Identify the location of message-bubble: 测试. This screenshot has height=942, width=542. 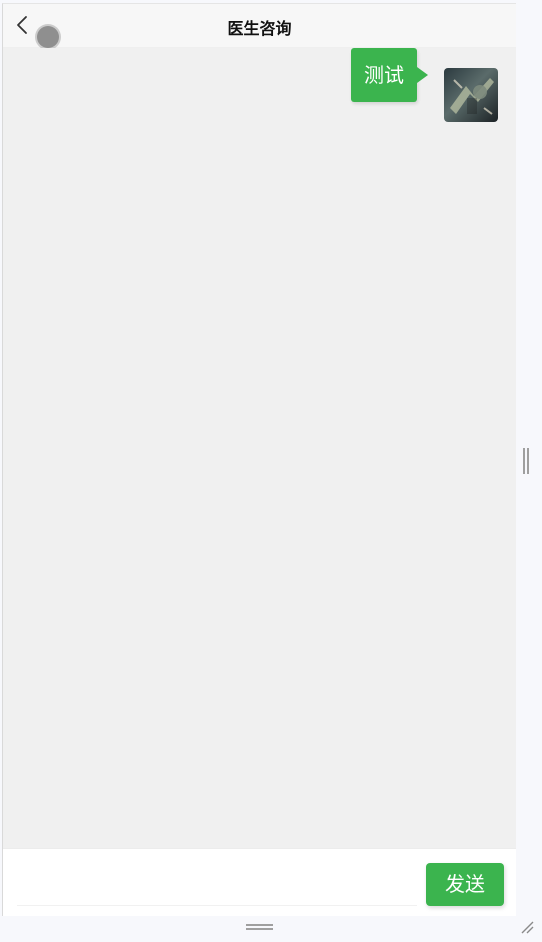
(384, 75).